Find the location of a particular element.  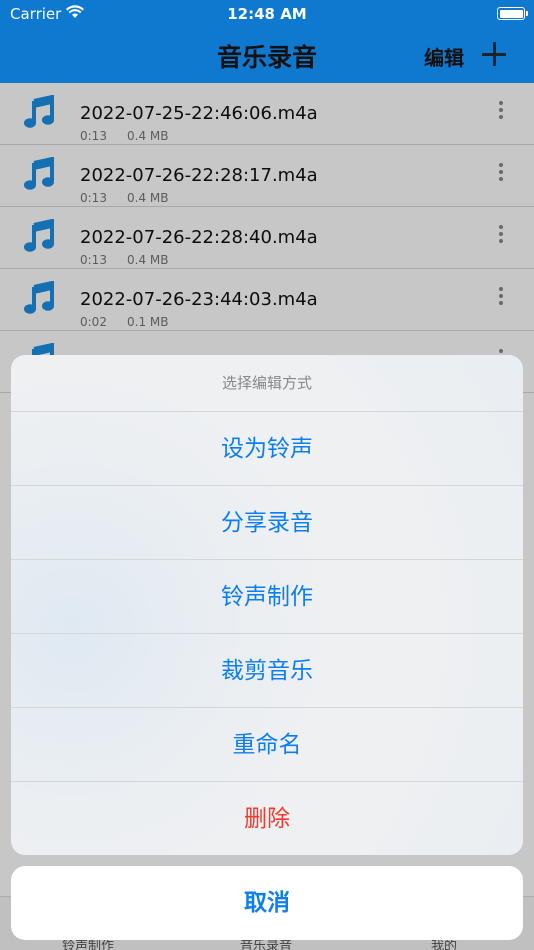

trim-music-button: 裁剪音乐 is located at coordinates (267, 671).